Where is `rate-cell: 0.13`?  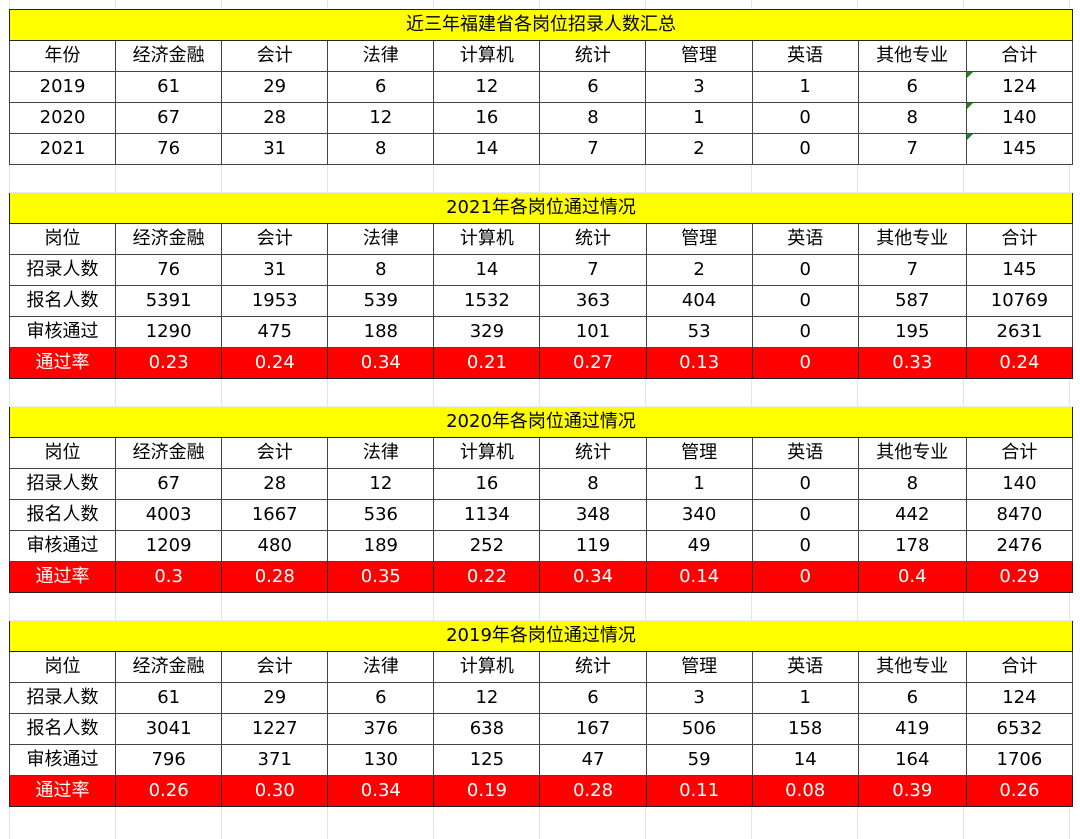
rate-cell: 0.13 is located at coordinates (699, 363).